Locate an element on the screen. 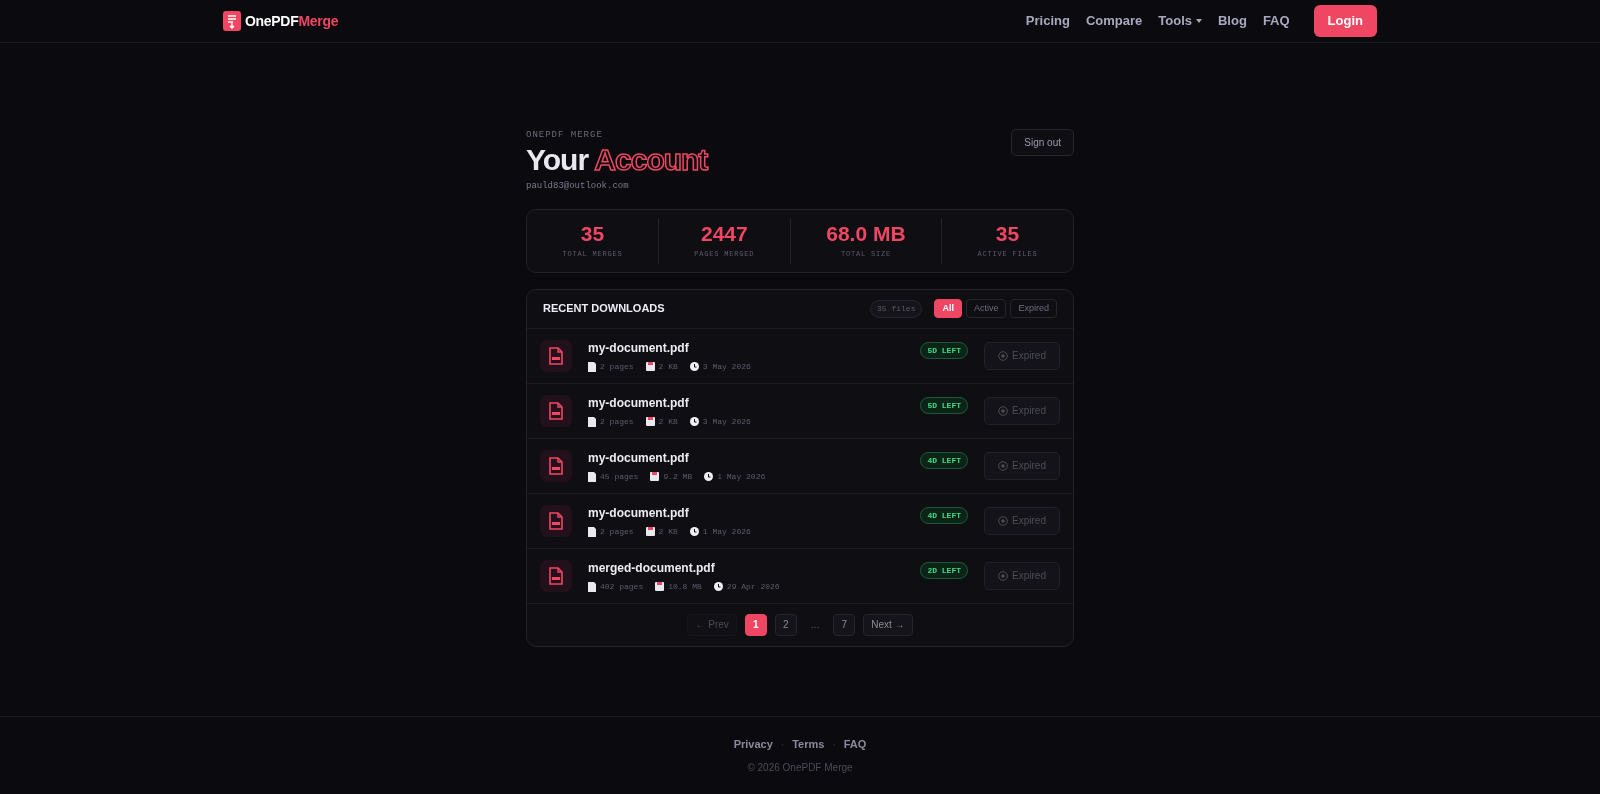 This screenshot has width=1600, height=794. stat-value: 68.0 MB is located at coordinates (866, 234).